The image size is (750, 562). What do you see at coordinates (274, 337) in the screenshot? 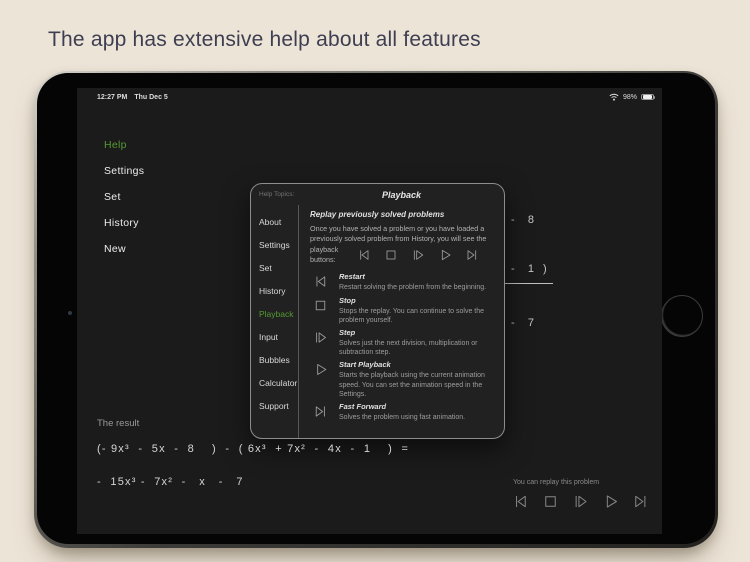
I see `topic-item-input: Input` at bounding box center [274, 337].